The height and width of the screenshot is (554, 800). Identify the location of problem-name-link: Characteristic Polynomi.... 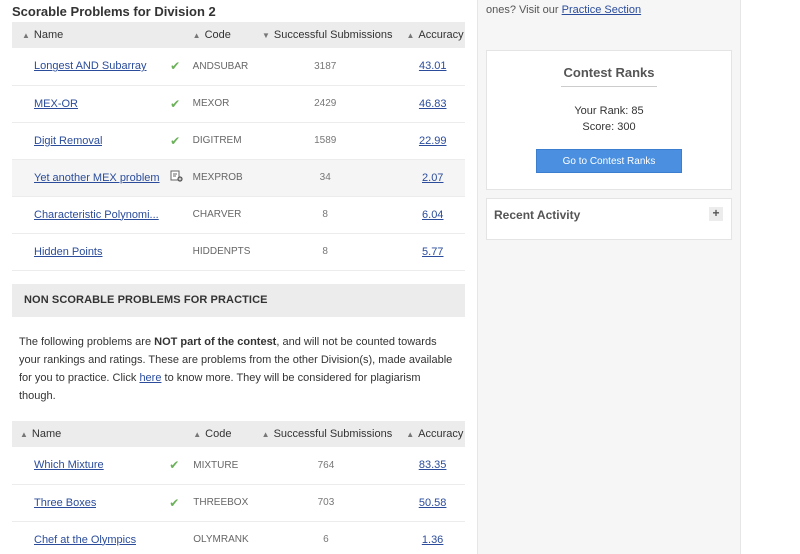
(96, 215).